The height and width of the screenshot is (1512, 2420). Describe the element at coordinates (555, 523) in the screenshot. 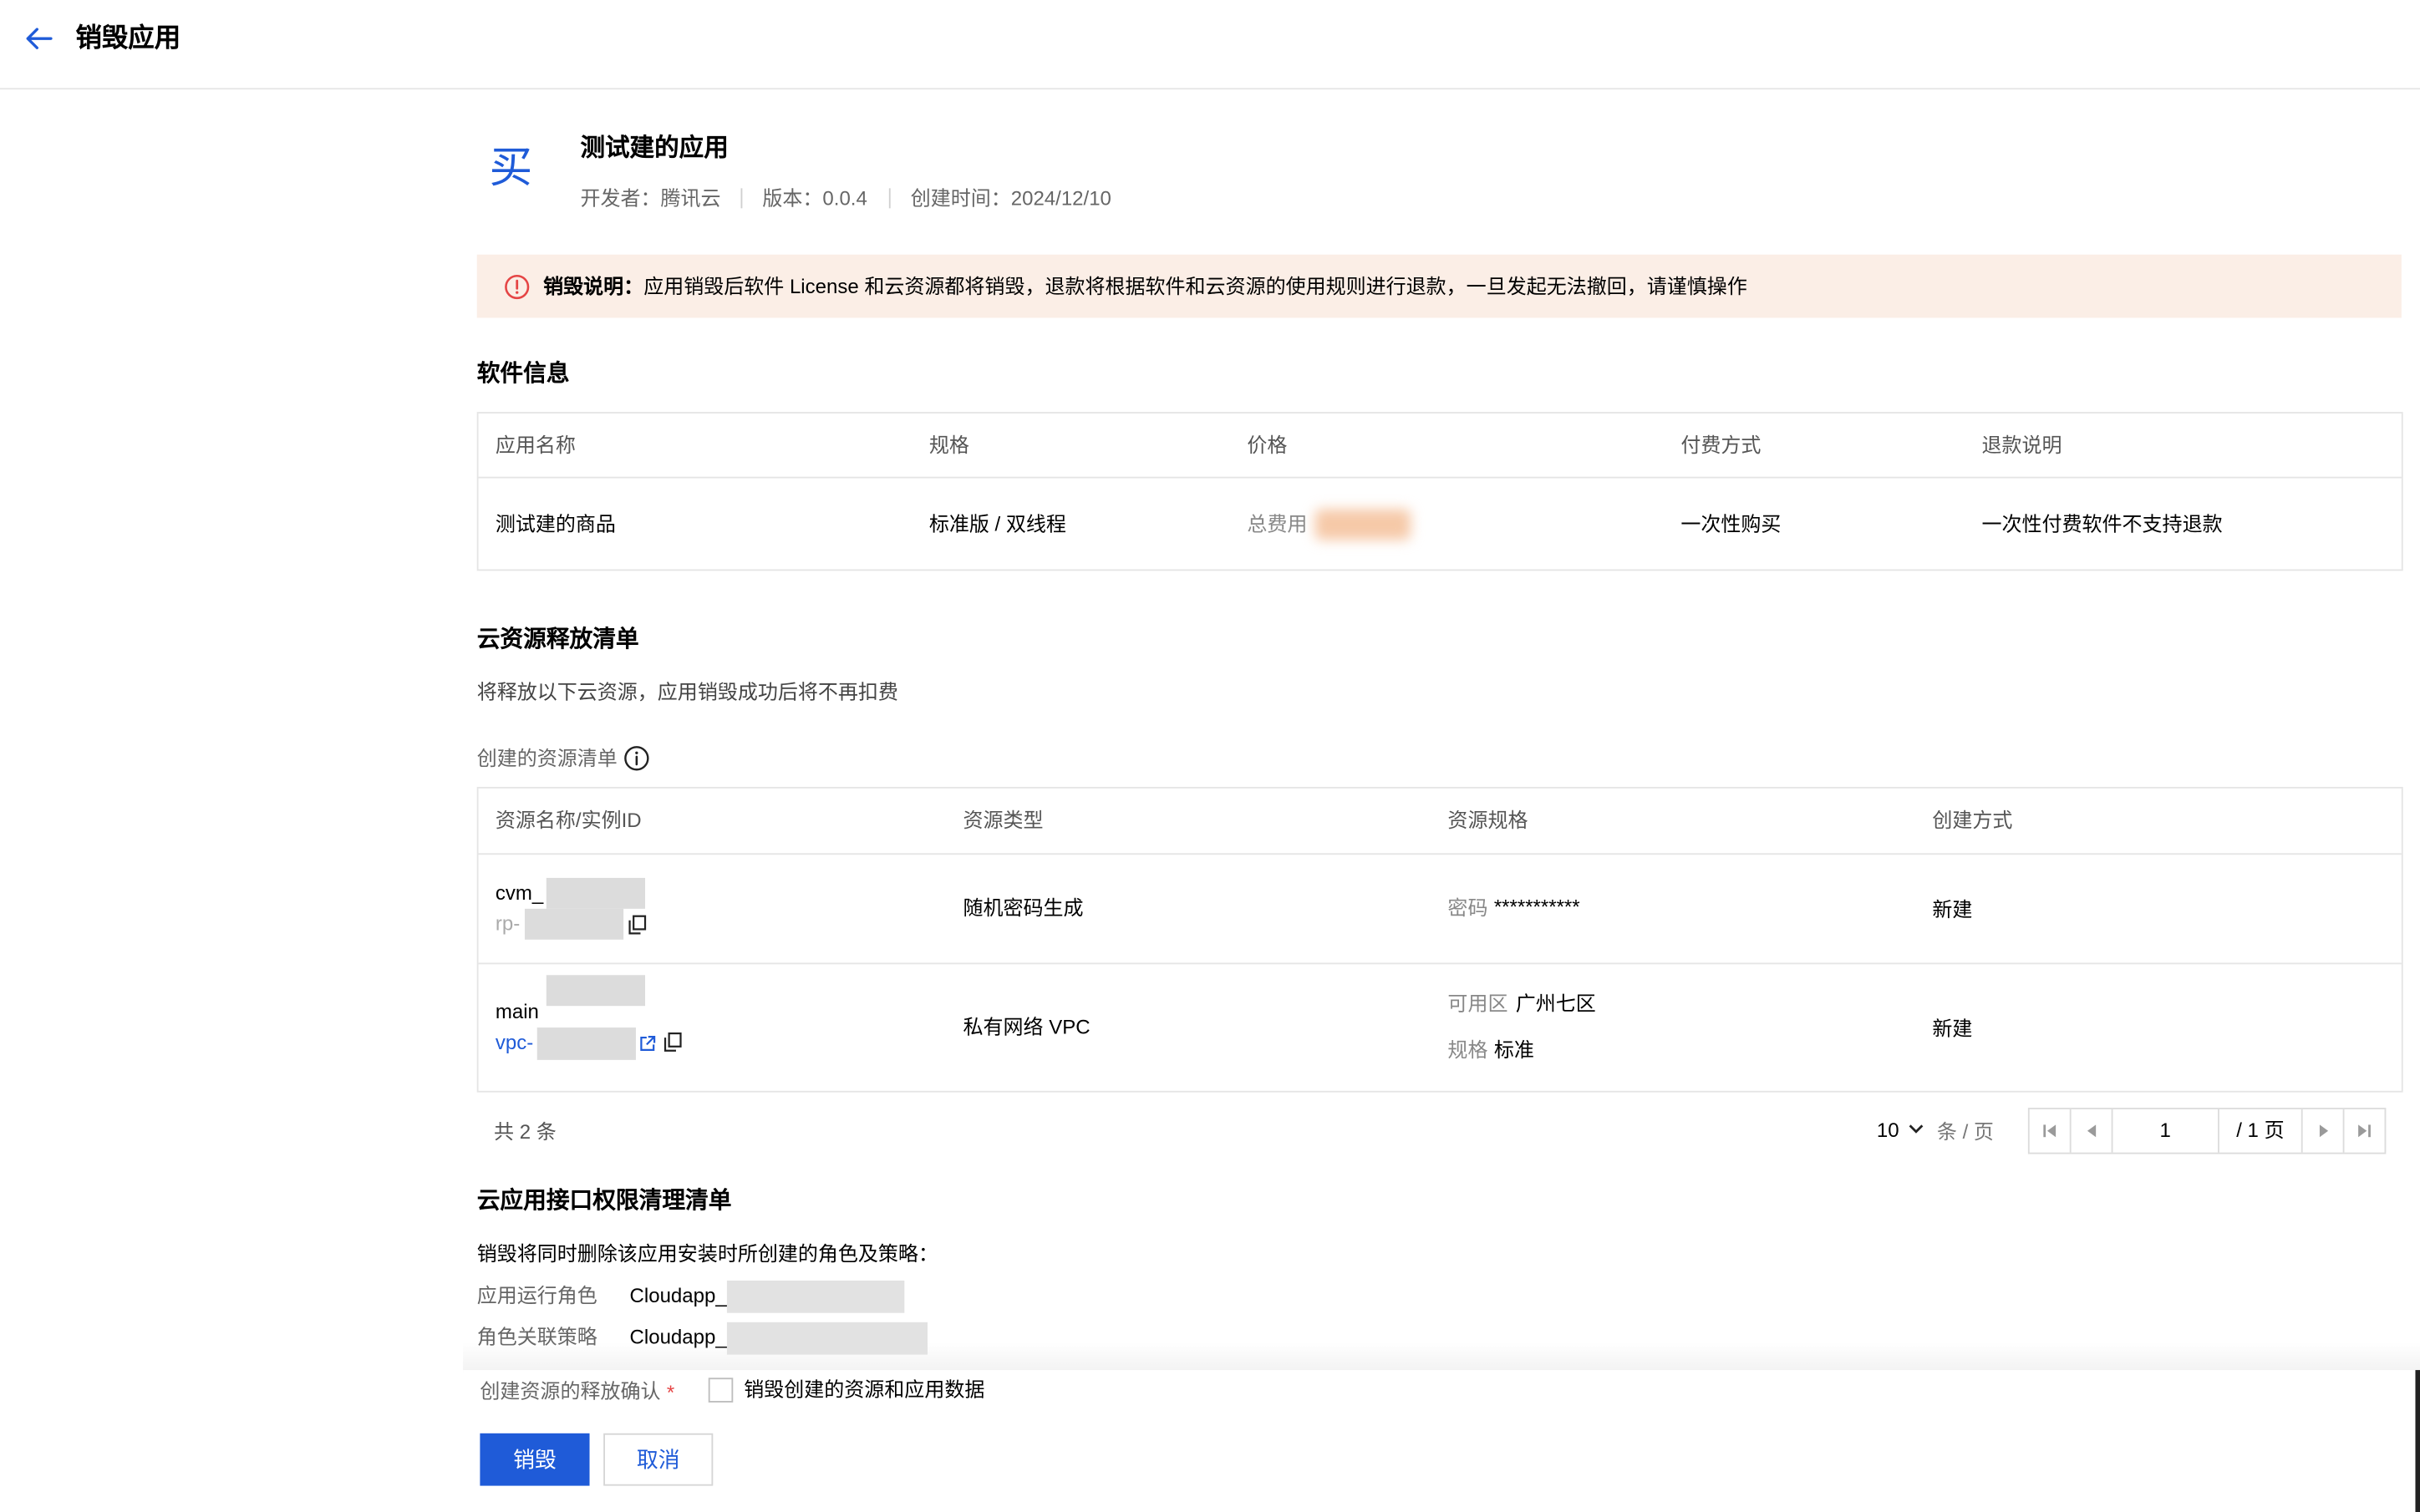

I see `software-name: 测试建的商品` at that location.